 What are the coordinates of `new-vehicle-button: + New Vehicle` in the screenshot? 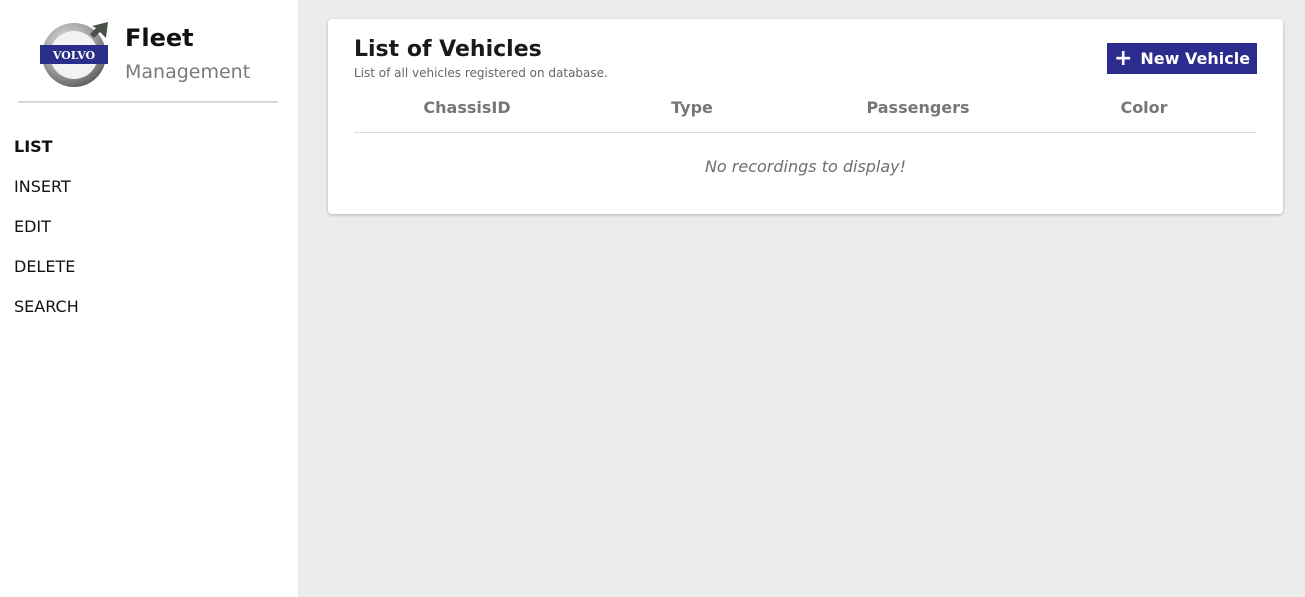 It's located at (1182, 58).